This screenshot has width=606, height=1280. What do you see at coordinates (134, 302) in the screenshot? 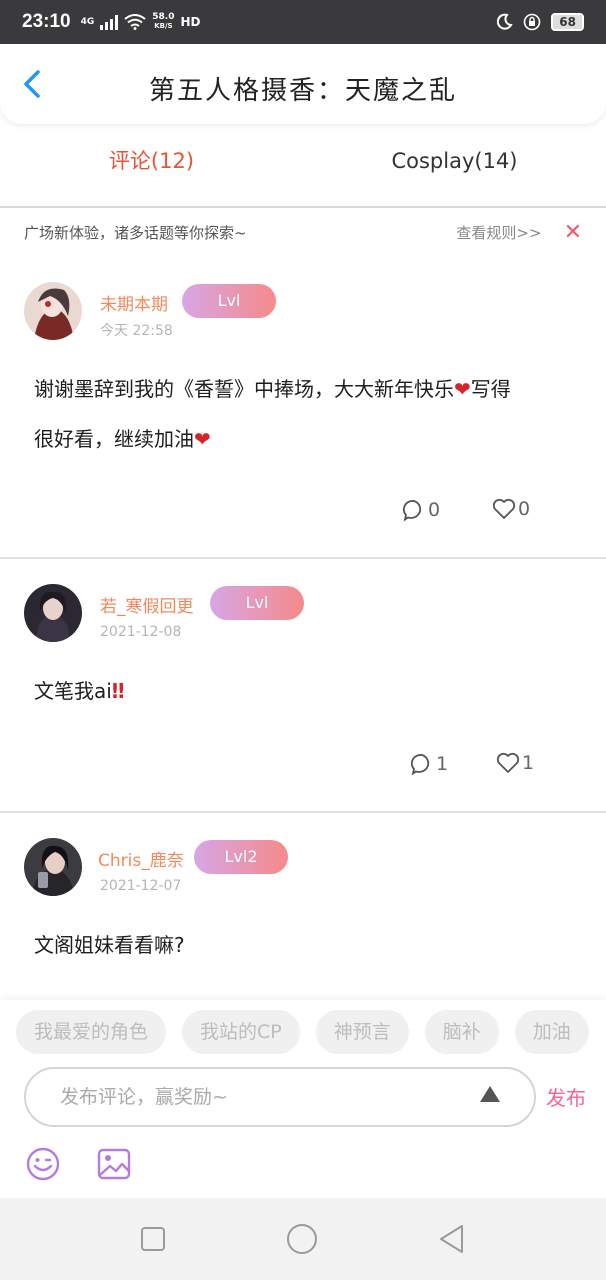
I see `username: 未期本期` at bounding box center [134, 302].